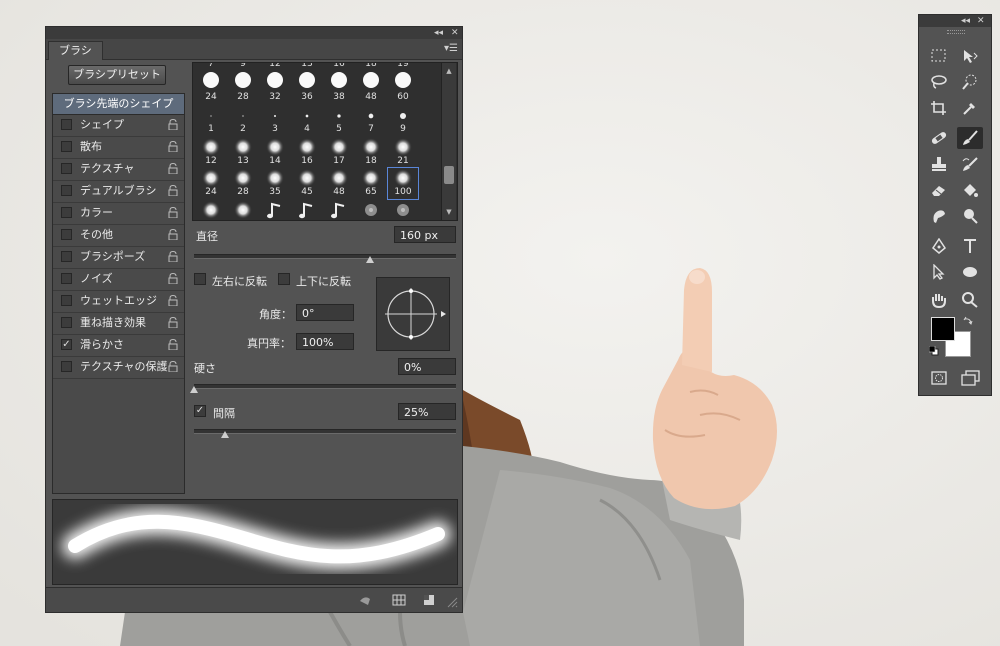 The image size is (1000, 646). I want to click on tab-brush: ブラシ, so click(75, 50).